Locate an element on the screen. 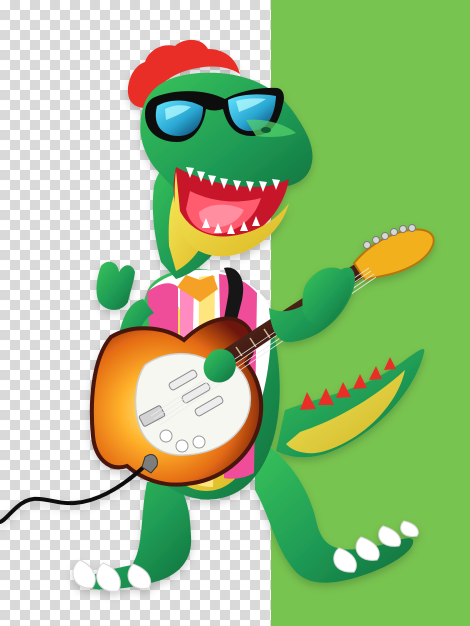 The height and width of the screenshot is (626, 470). guitar-headstock is located at coordinates (393, 255).